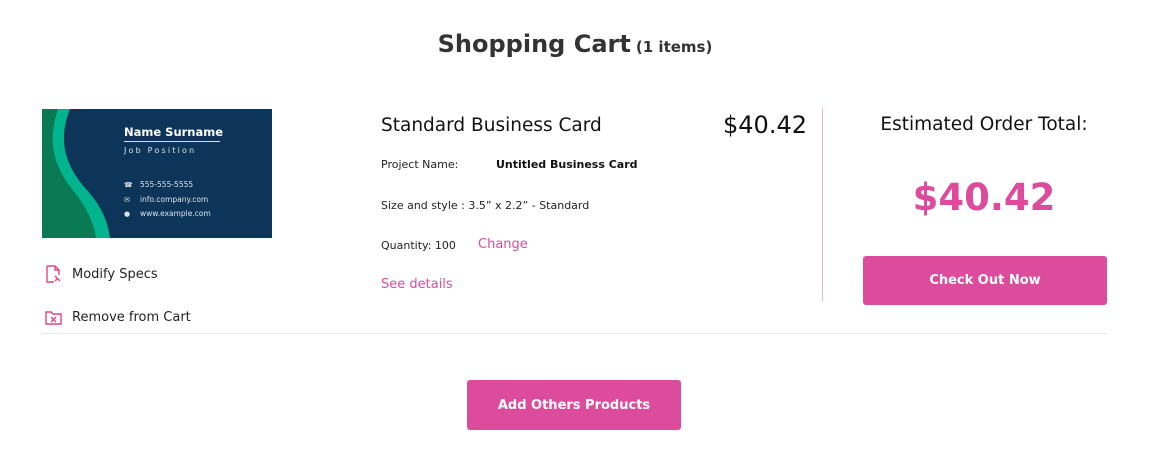 The width and height of the screenshot is (1162, 458). I want to click on modify-specs-button: Modify Specs, so click(101, 274).